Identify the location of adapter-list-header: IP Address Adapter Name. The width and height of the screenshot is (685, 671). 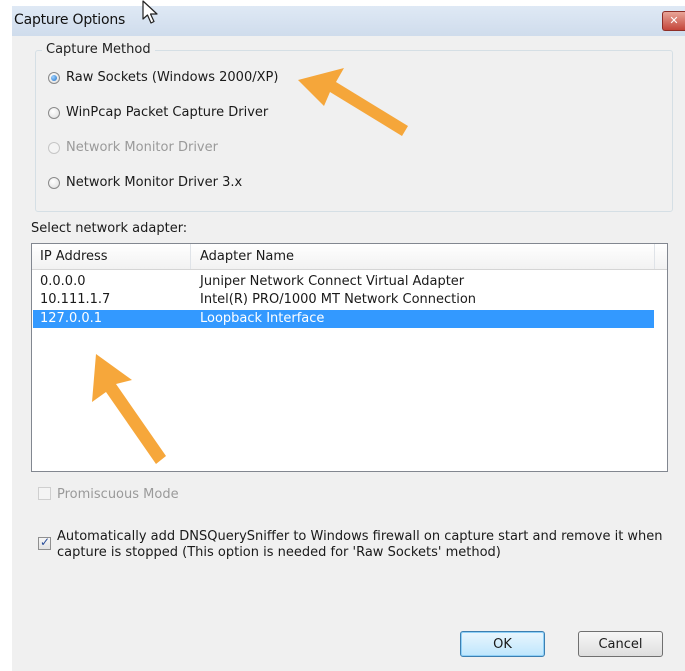
(349, 257).